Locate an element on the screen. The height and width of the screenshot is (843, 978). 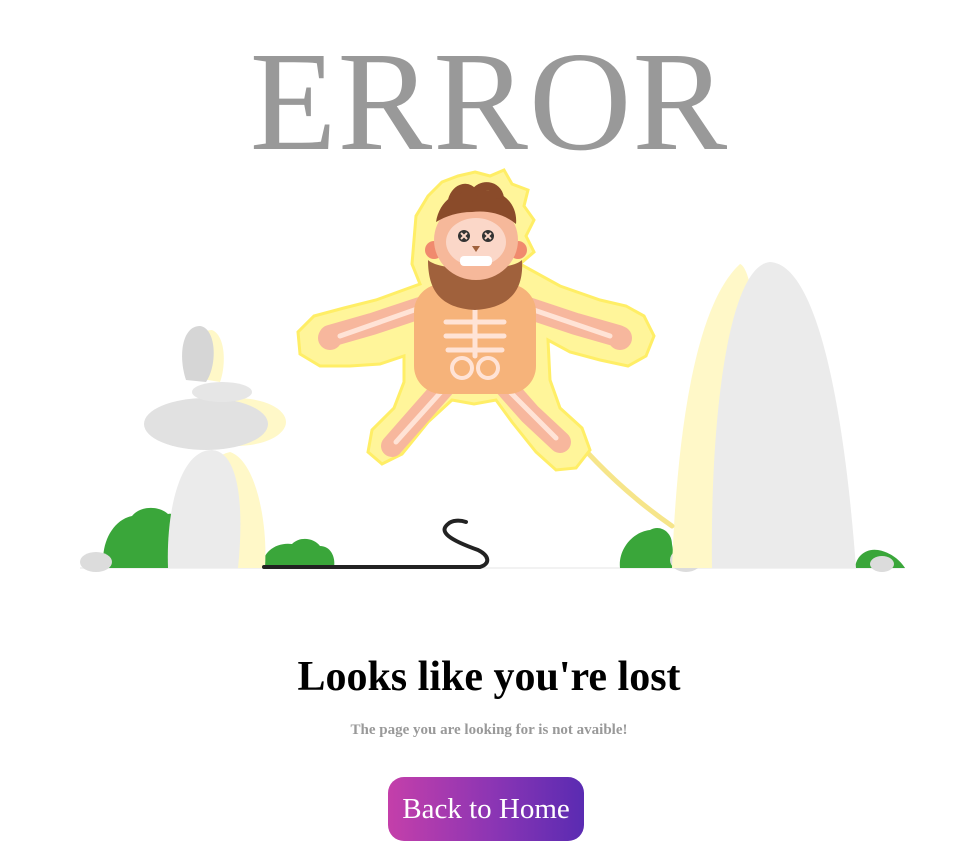
tall-rock is located at coordinates (764, 415).